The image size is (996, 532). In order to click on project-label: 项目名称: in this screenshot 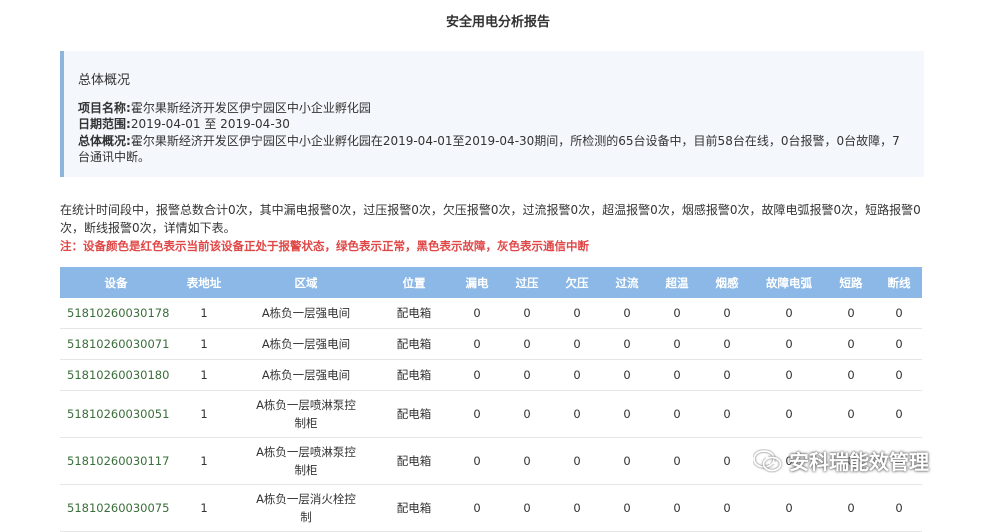, I will do `click(104, 108)`.